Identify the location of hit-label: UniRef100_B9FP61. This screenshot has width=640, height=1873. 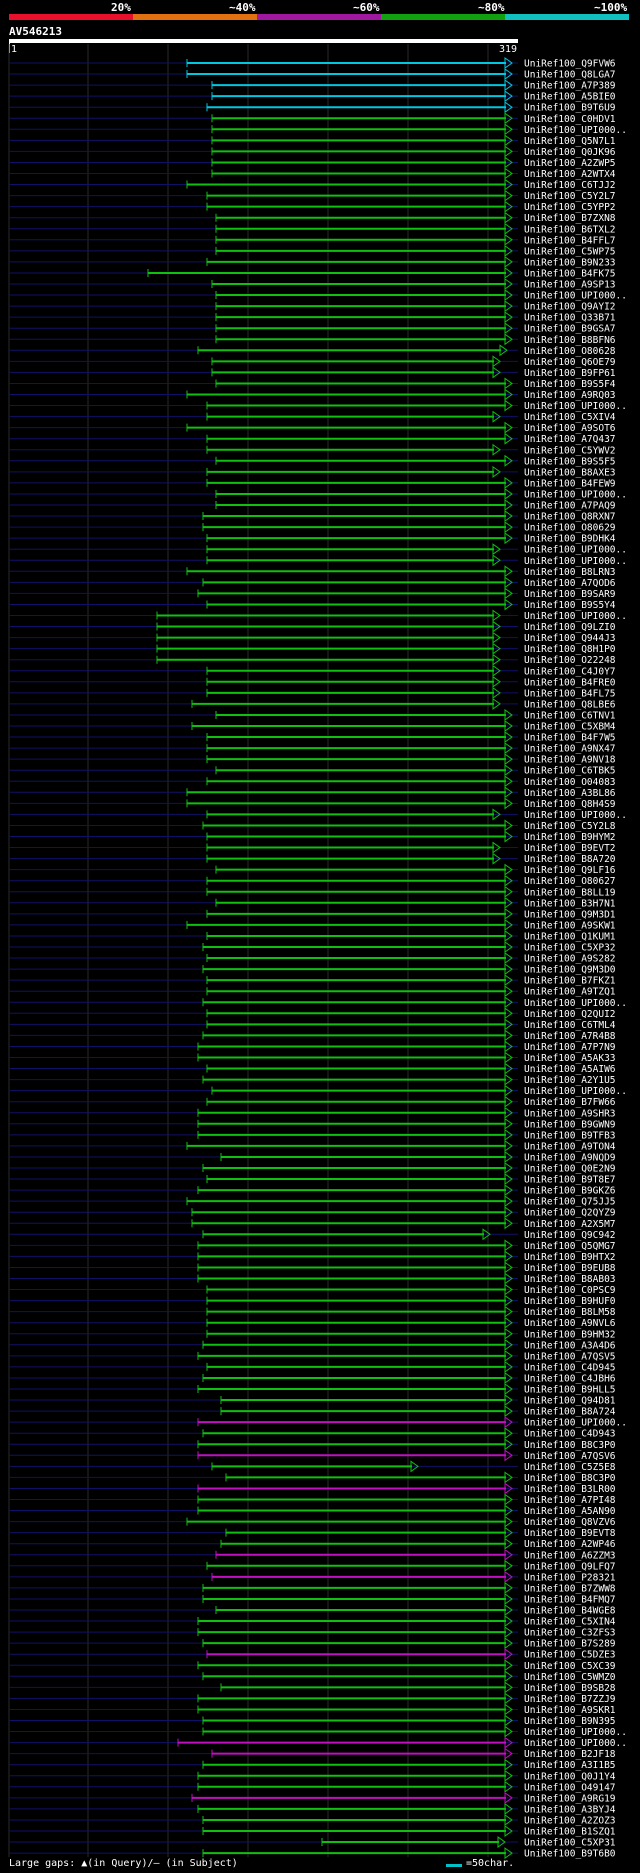
(570, 373).